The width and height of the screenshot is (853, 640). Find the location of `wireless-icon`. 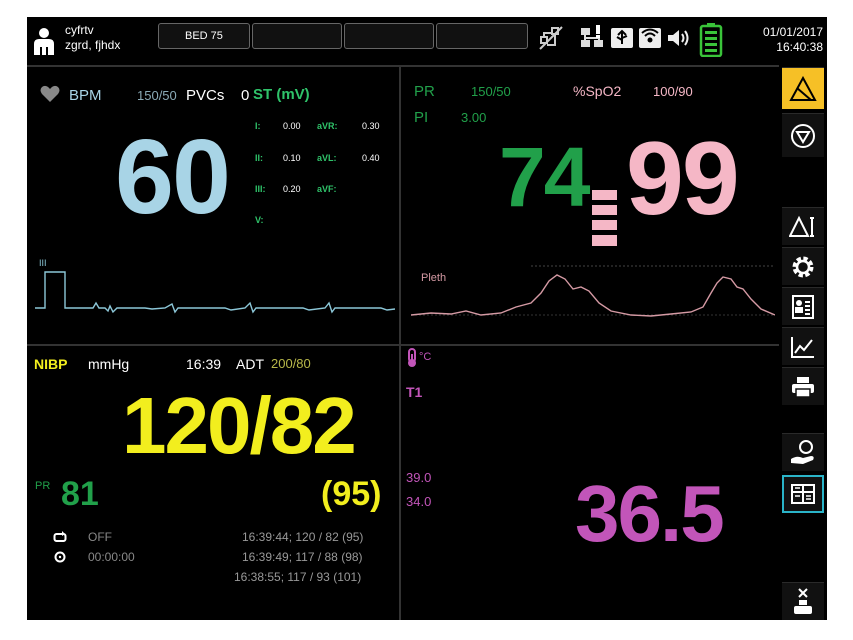

wireless-icon is located at coordinates (650, 38).